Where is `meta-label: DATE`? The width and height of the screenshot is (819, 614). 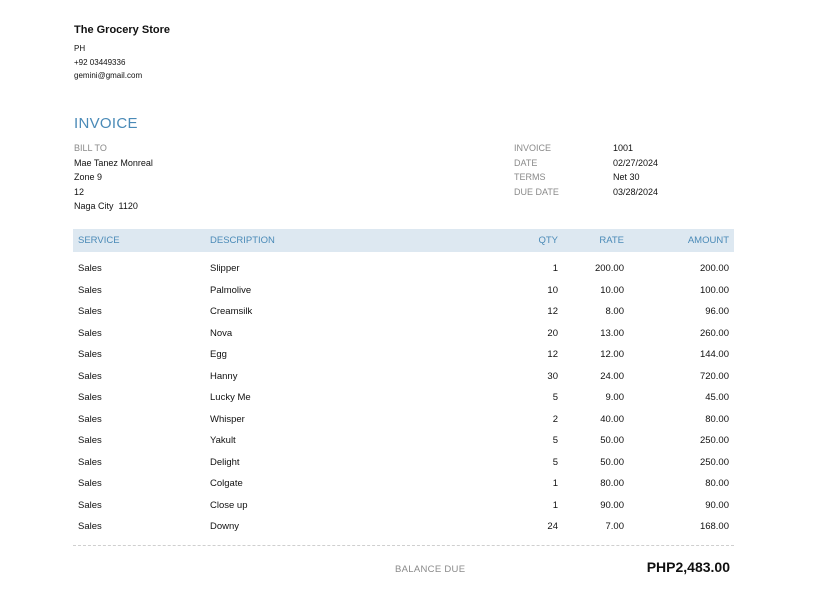
meta-label: DATE is located at coordinates (526, 162).